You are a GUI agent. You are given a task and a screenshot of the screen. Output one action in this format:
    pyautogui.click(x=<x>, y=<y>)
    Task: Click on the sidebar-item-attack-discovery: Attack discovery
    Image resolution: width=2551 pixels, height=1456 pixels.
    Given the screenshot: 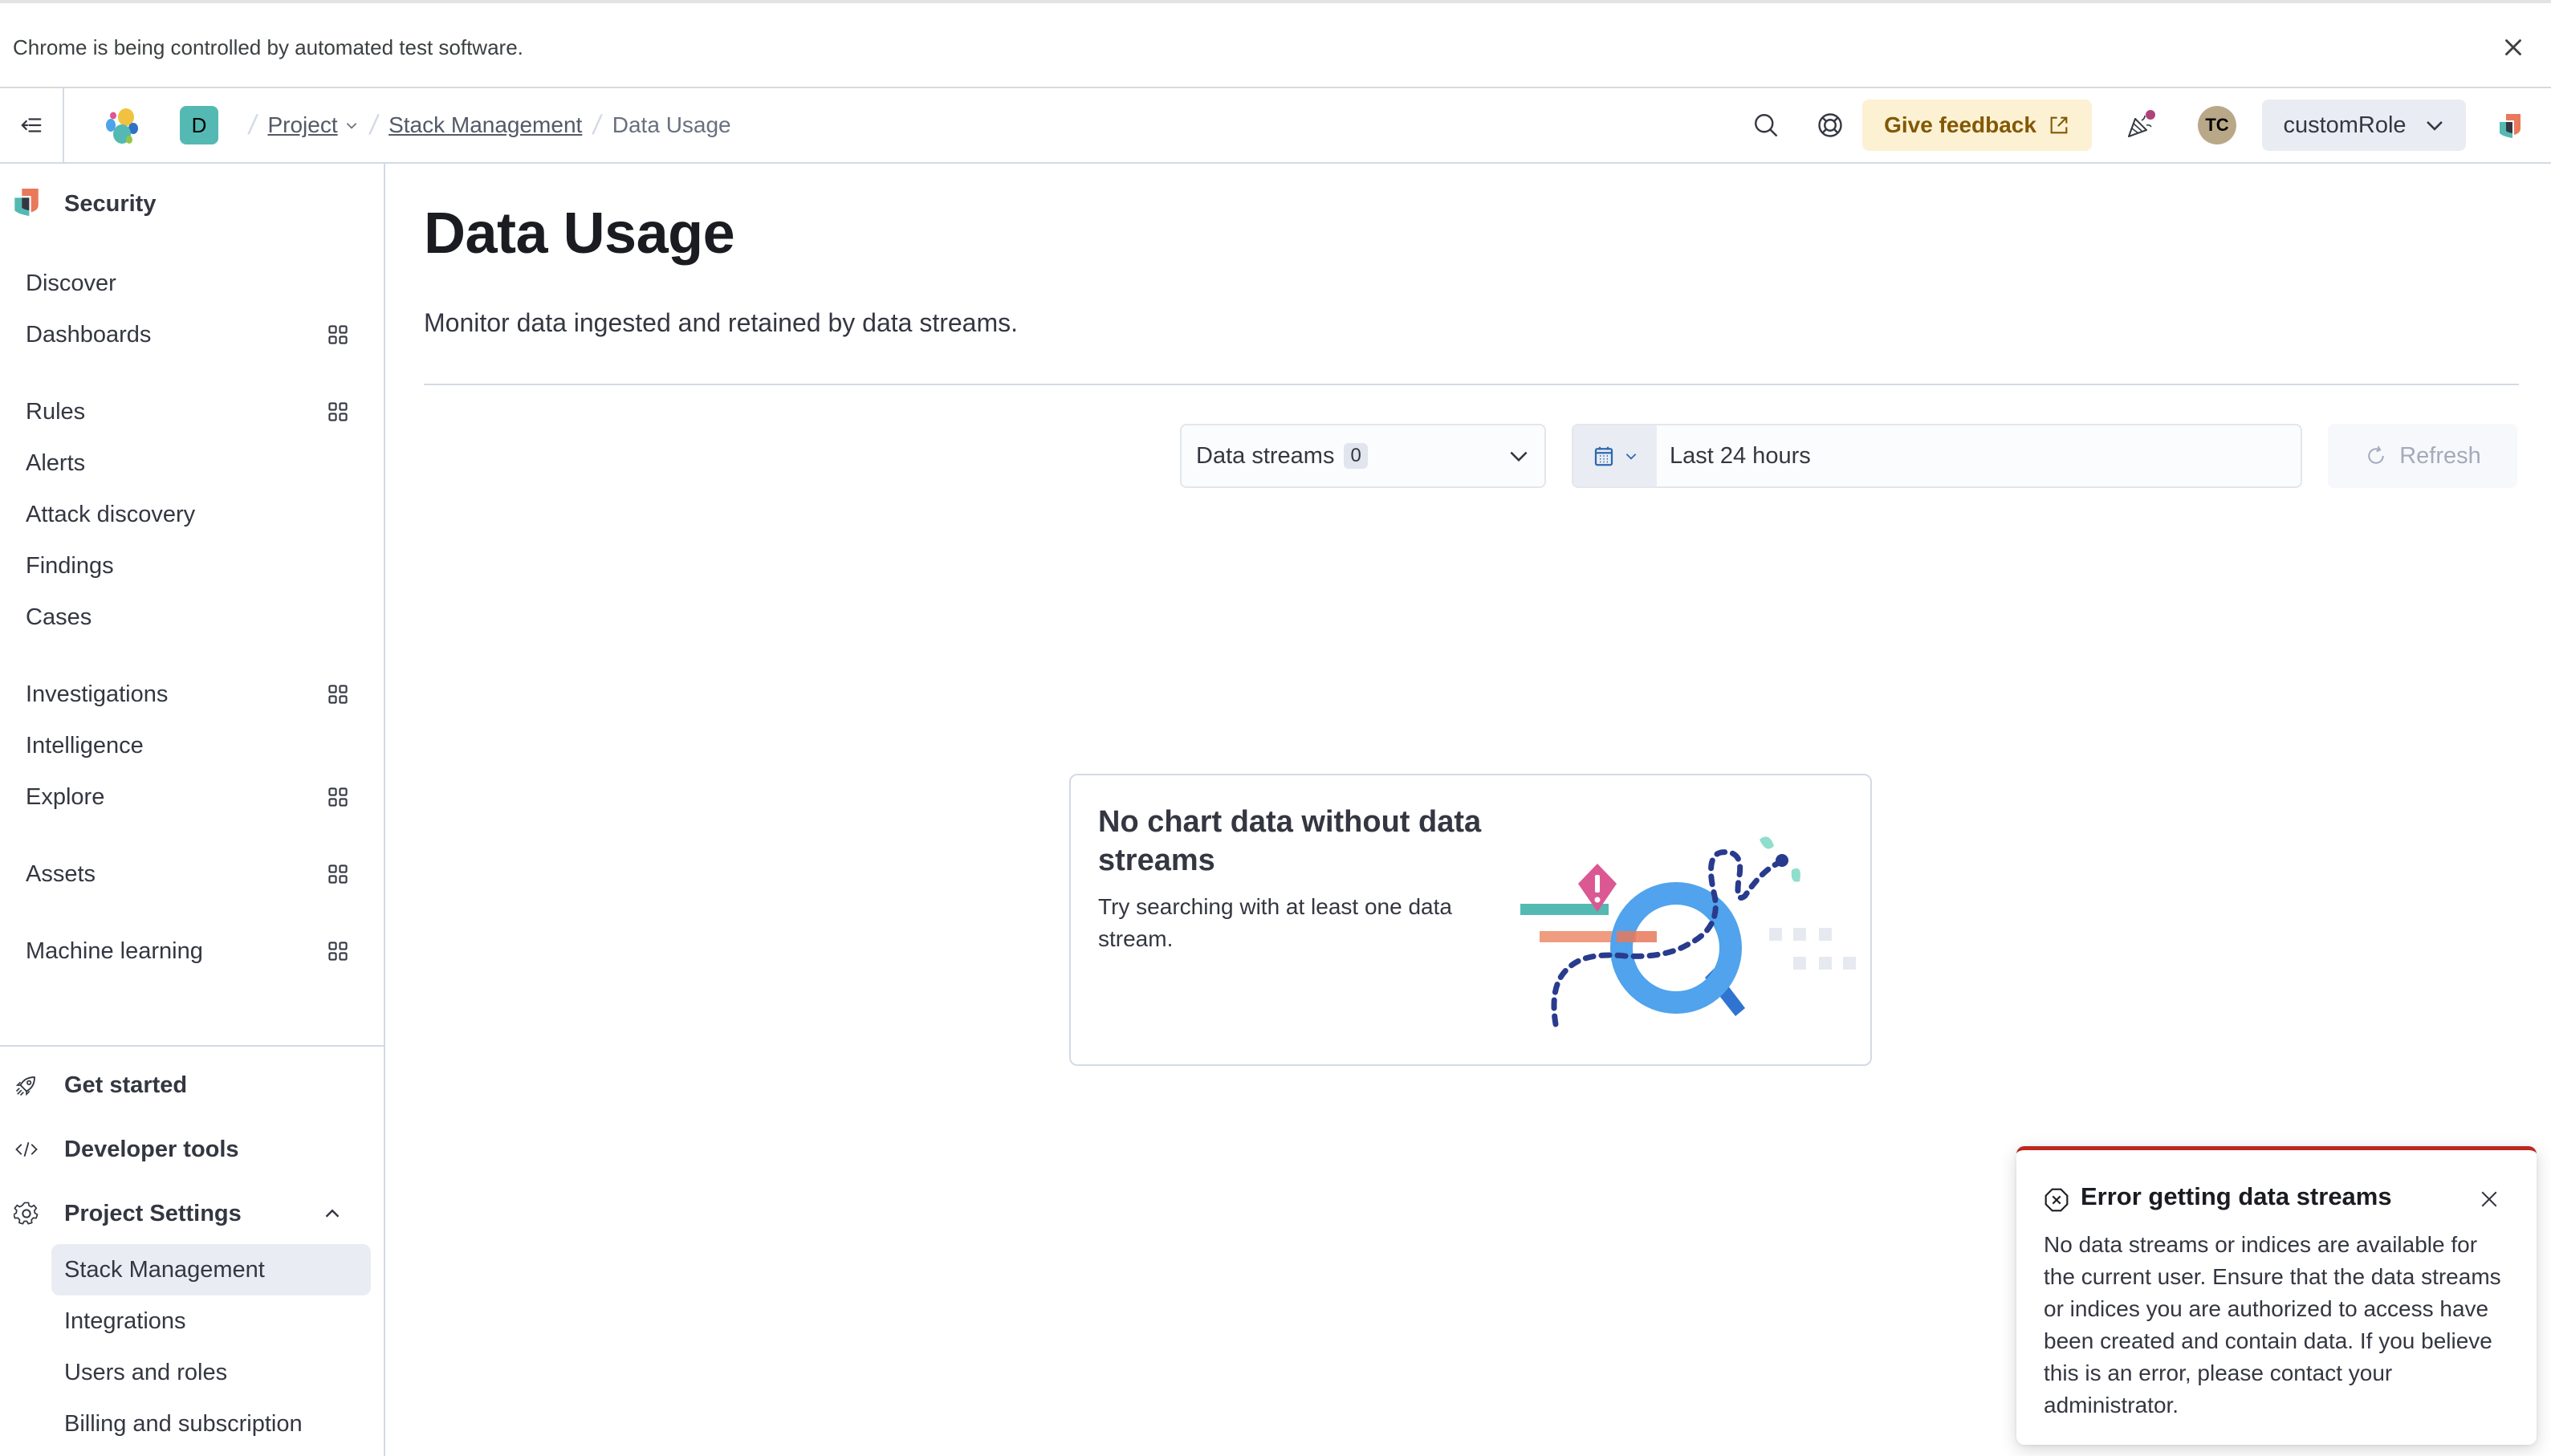 What is the action you would take?
    pyautogui.click(x=194, y=515)
    